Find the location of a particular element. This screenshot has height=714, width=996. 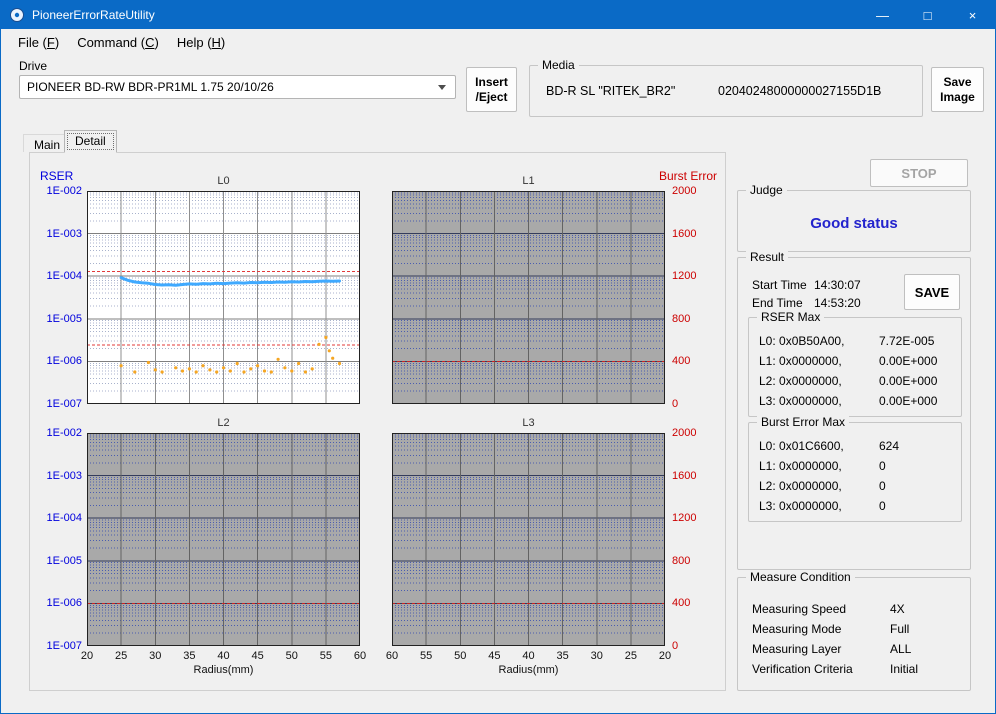

burst-tick-label: 800 is located at coordinates (681, 560).